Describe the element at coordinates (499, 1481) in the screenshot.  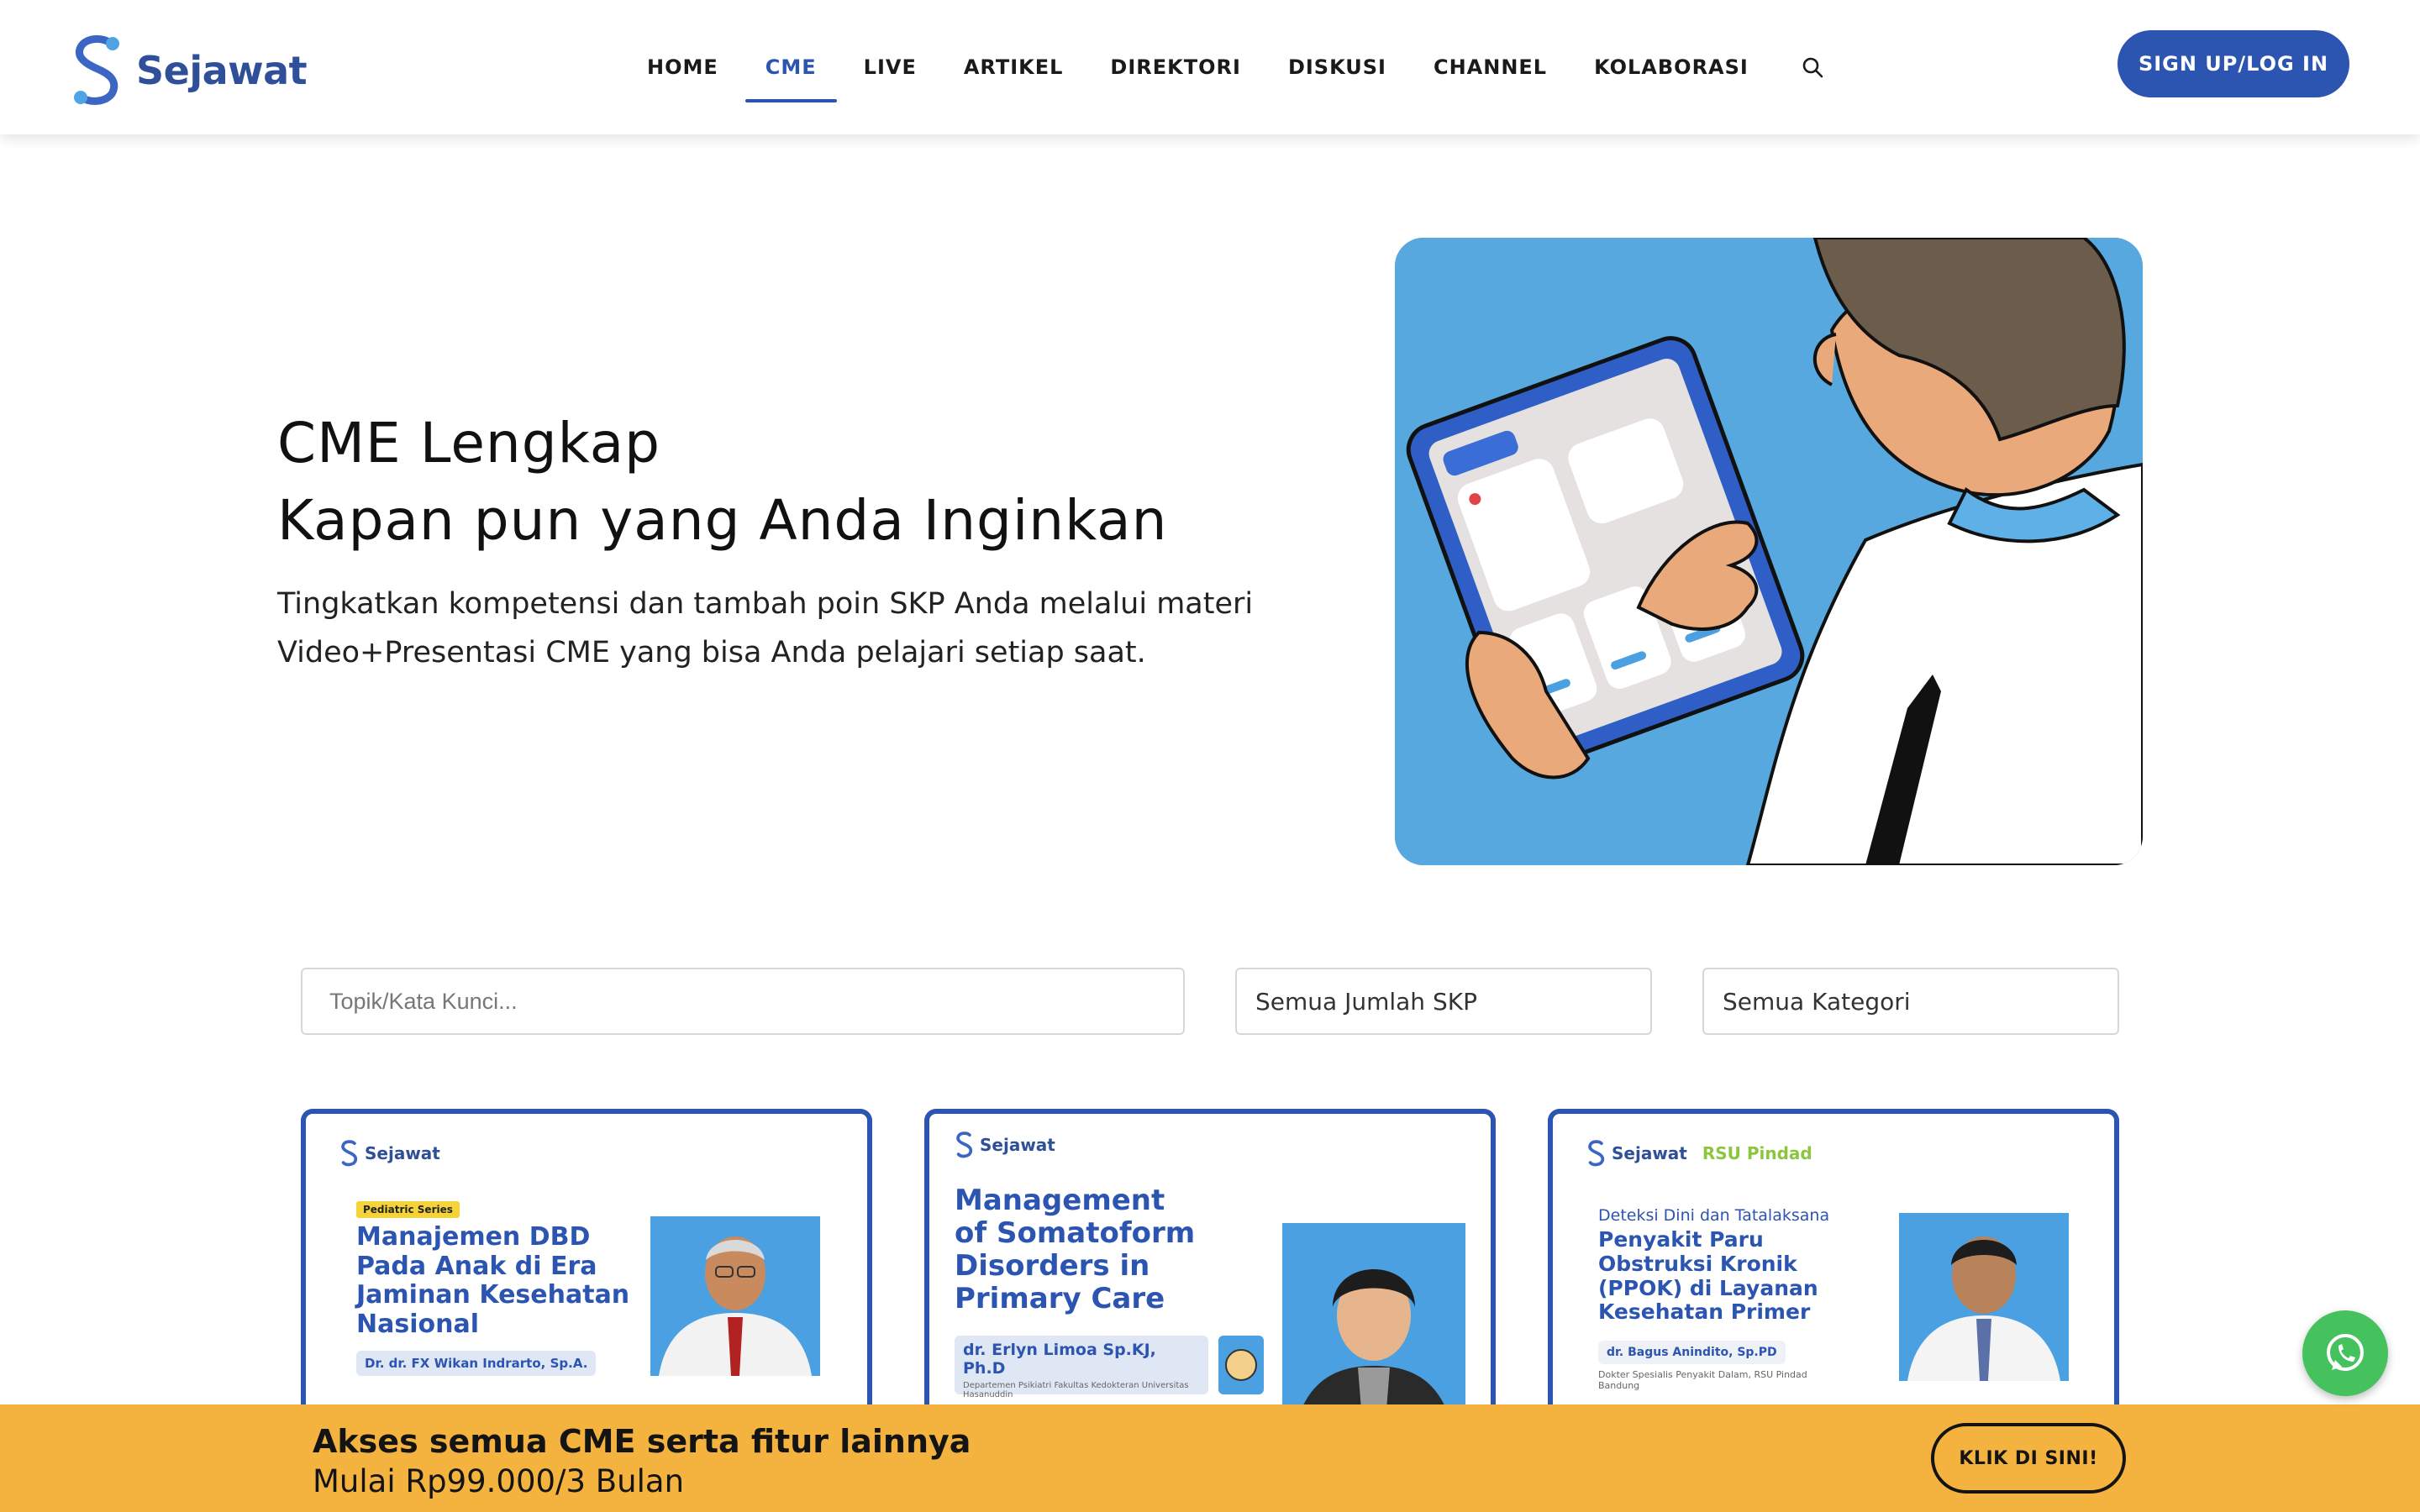
I see `promo-price: Mulai Rp99.000/3 Bulan` at that location.